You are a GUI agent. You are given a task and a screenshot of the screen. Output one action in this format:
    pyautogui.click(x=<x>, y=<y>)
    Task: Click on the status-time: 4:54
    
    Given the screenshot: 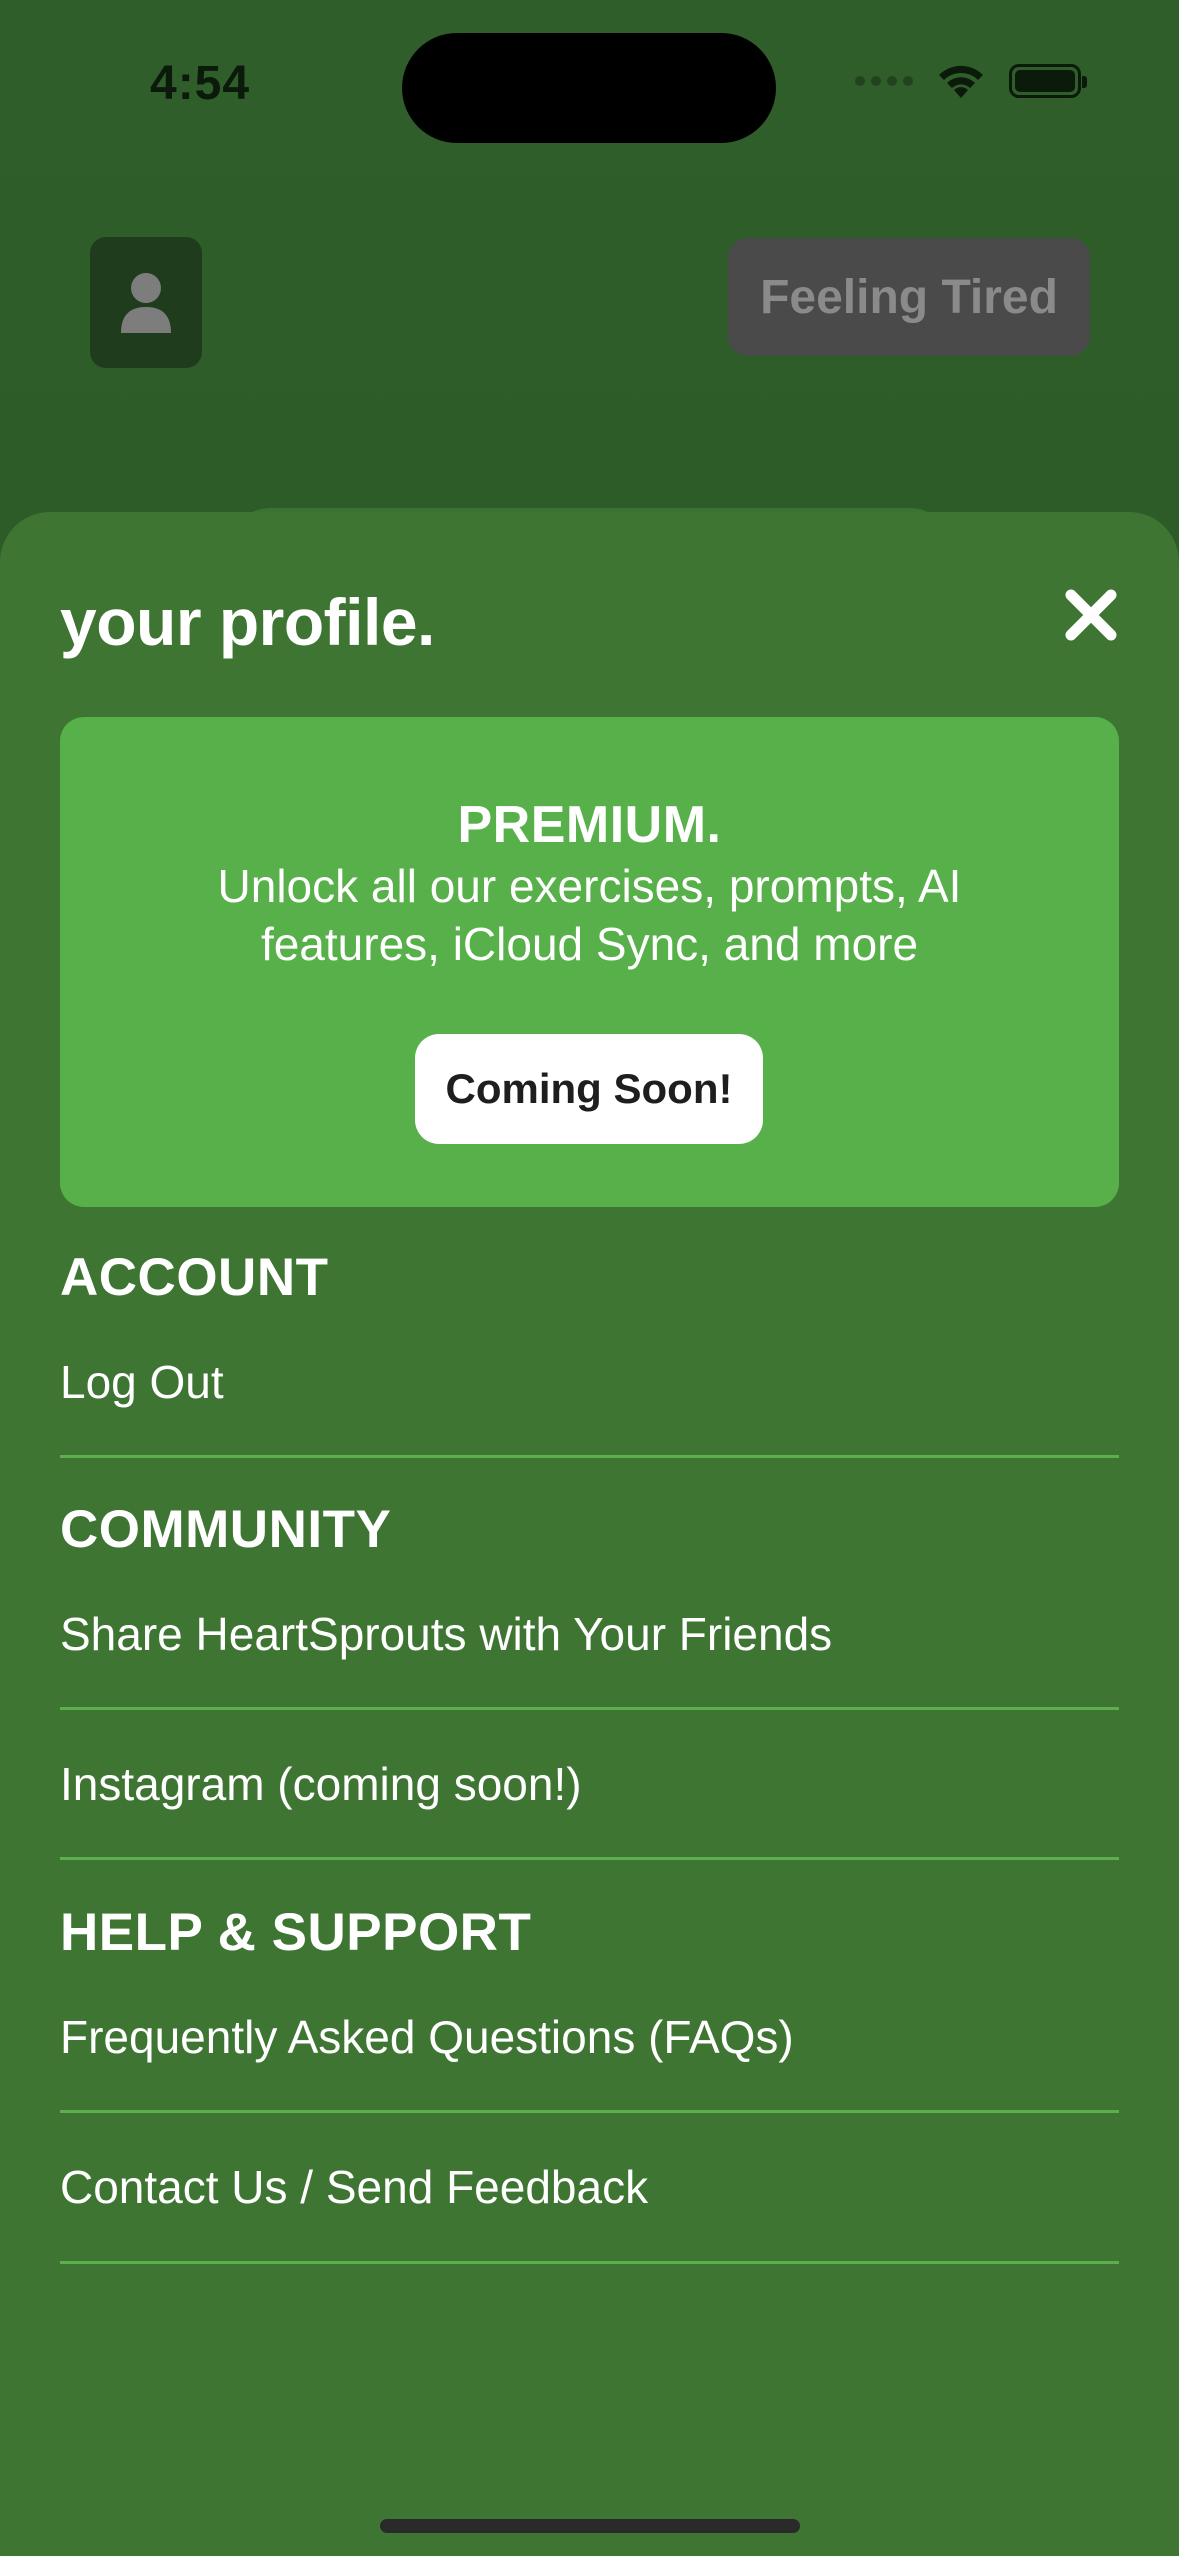 What is the action you would take?
    pyautogui.click(x=200, y=83)
    